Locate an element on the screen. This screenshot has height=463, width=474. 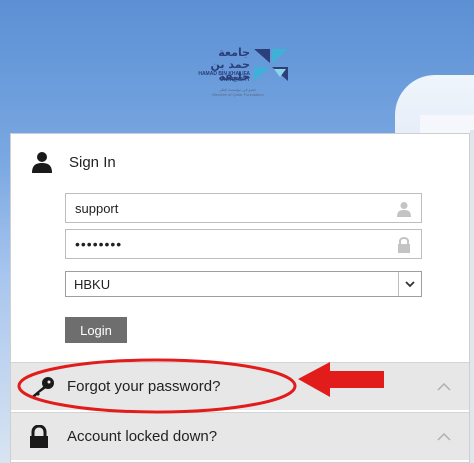
password-input is located at coordinates (225, 244).